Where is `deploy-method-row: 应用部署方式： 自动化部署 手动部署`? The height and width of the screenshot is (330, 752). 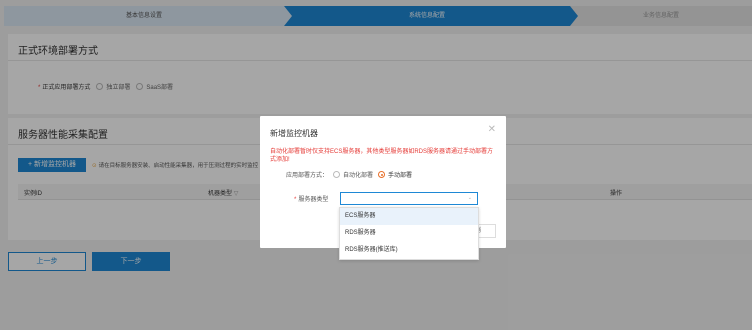
deploy-method-row: 应用部署方式： 自动化部署 手动部署 is located at coordinates (349, 174).